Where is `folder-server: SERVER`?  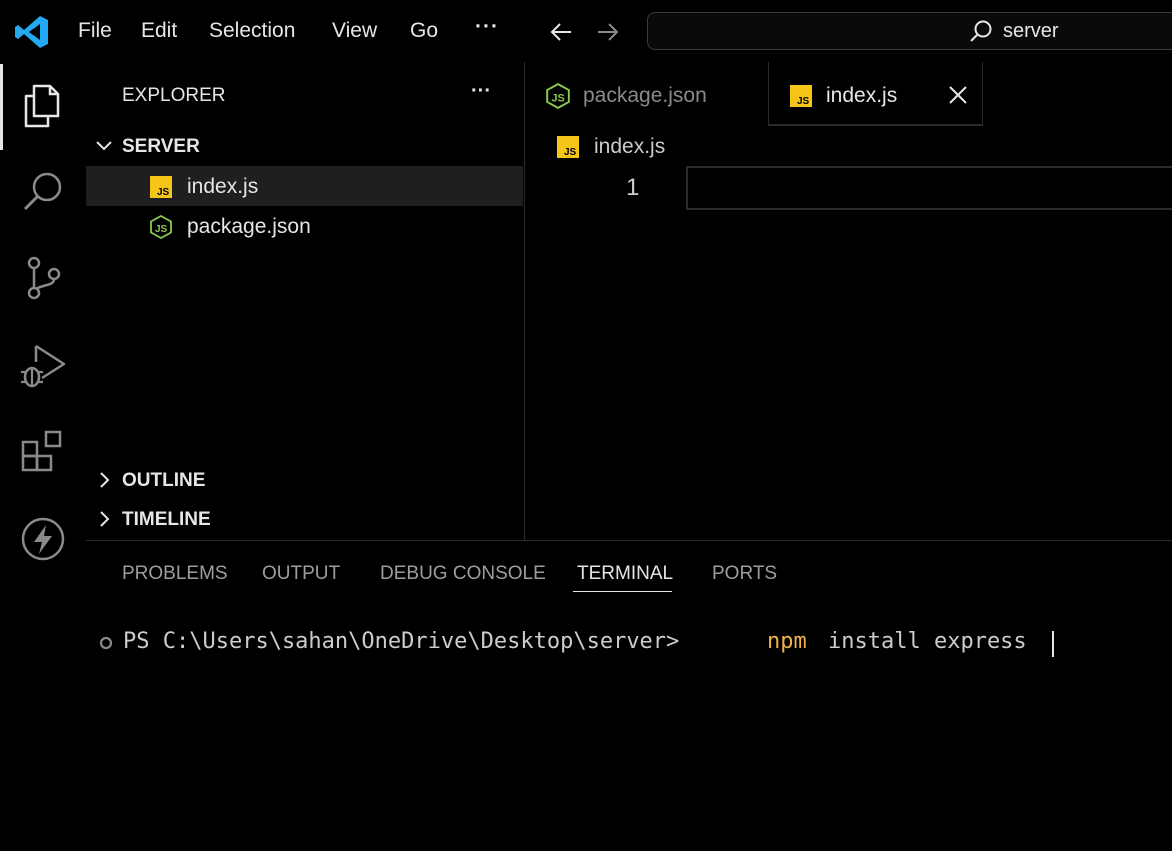 folder-server: SERVER is located at coordinates (161, 147).